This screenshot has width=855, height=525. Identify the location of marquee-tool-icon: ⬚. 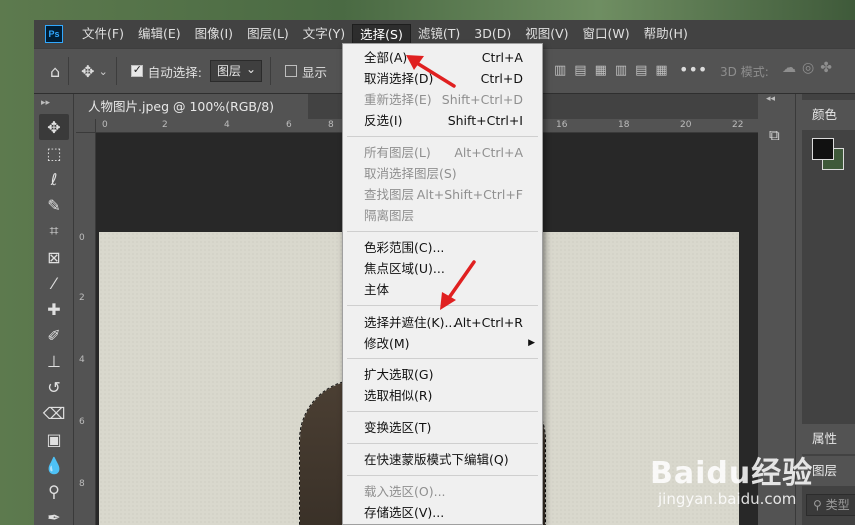
(54, 153).